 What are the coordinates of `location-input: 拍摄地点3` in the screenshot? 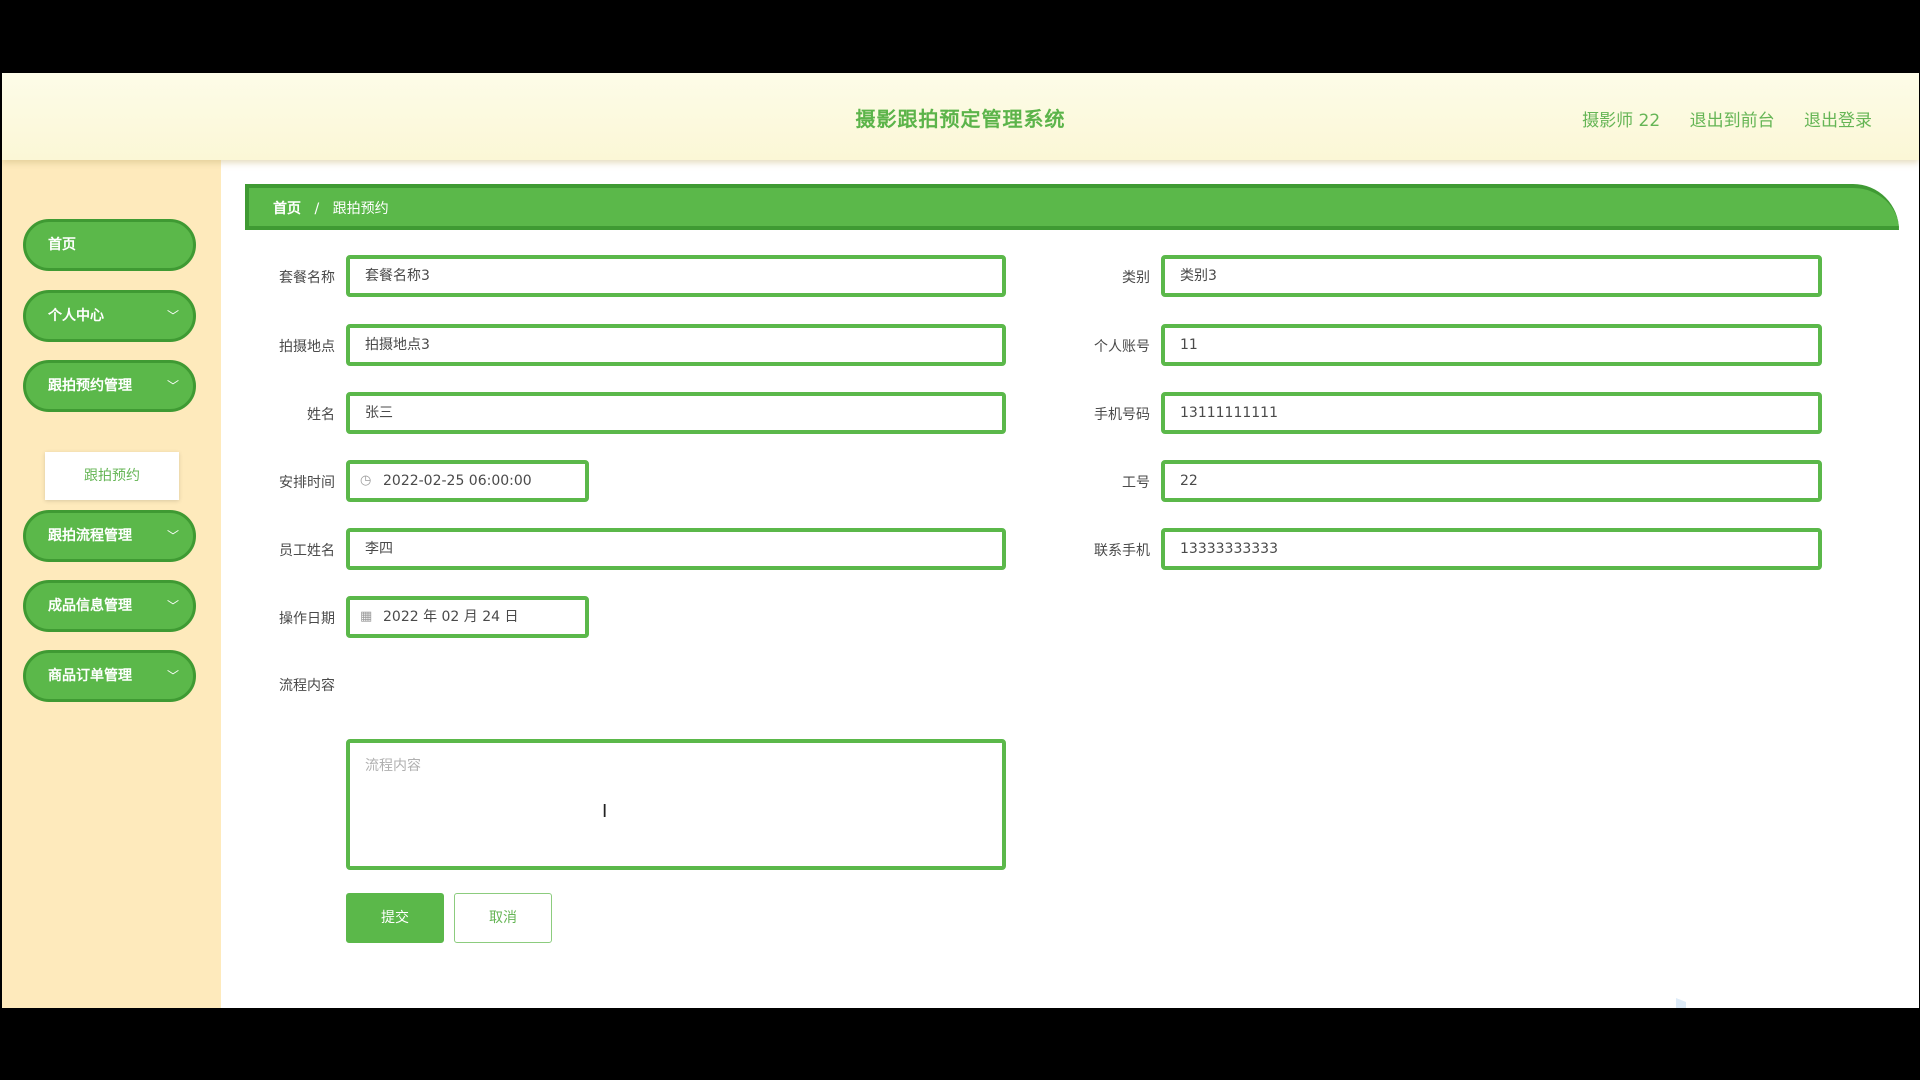 It's located at (676, 345).